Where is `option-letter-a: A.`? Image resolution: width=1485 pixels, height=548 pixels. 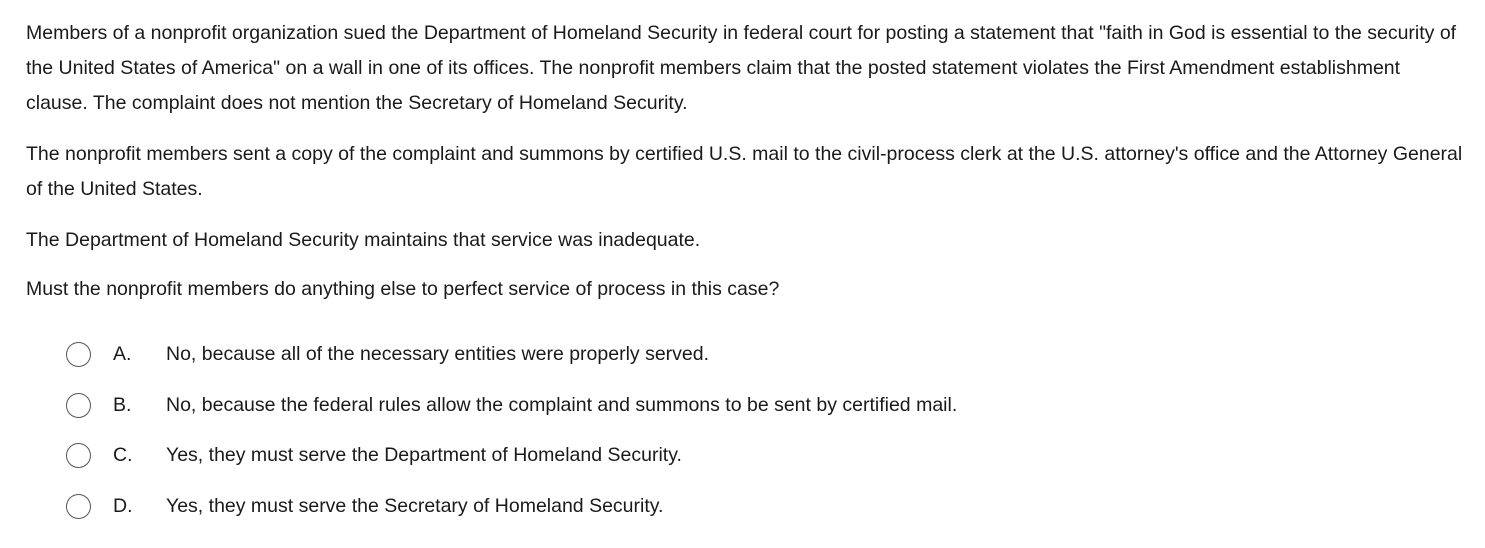 option-letter-a: A. is located at coordinates (122, 354).